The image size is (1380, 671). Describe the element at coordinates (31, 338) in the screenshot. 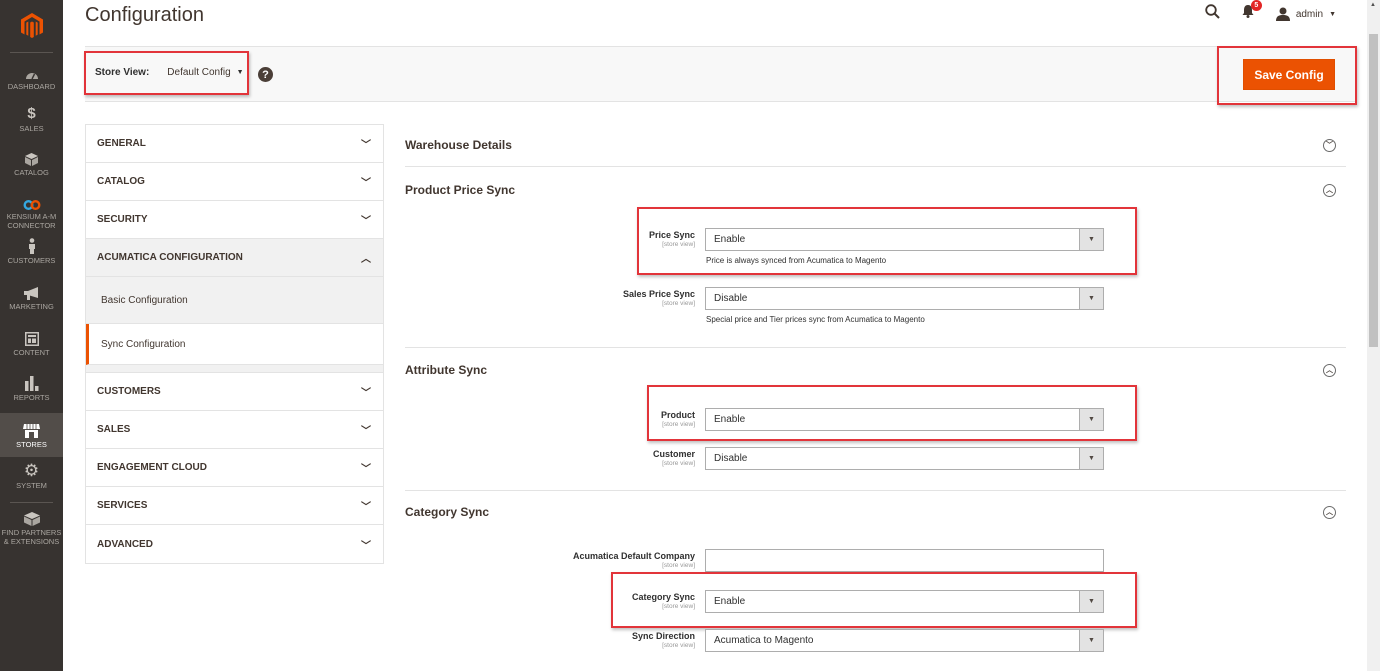

I see `layout-icon` at that location.